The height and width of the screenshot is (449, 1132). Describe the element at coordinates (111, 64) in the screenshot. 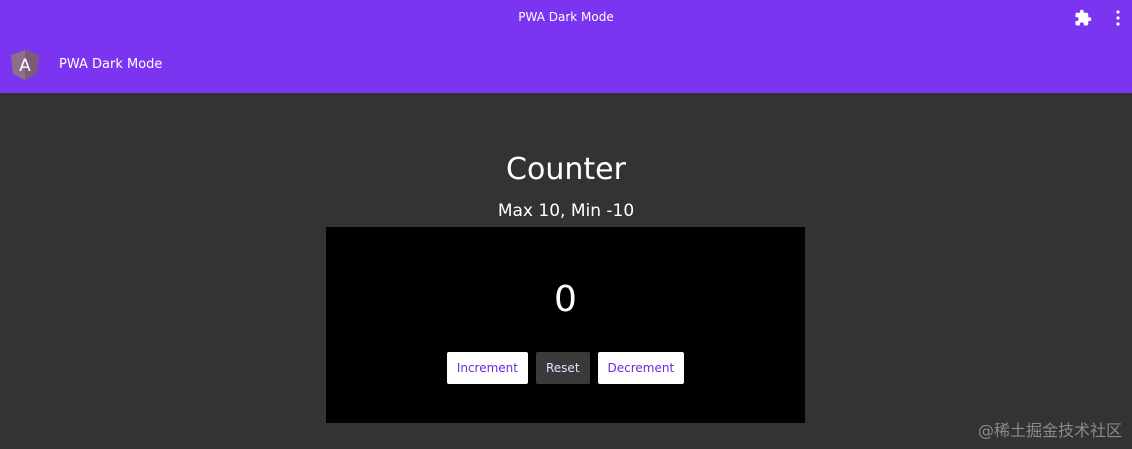

I see `app-title: PWA Dark Mode` at that location.